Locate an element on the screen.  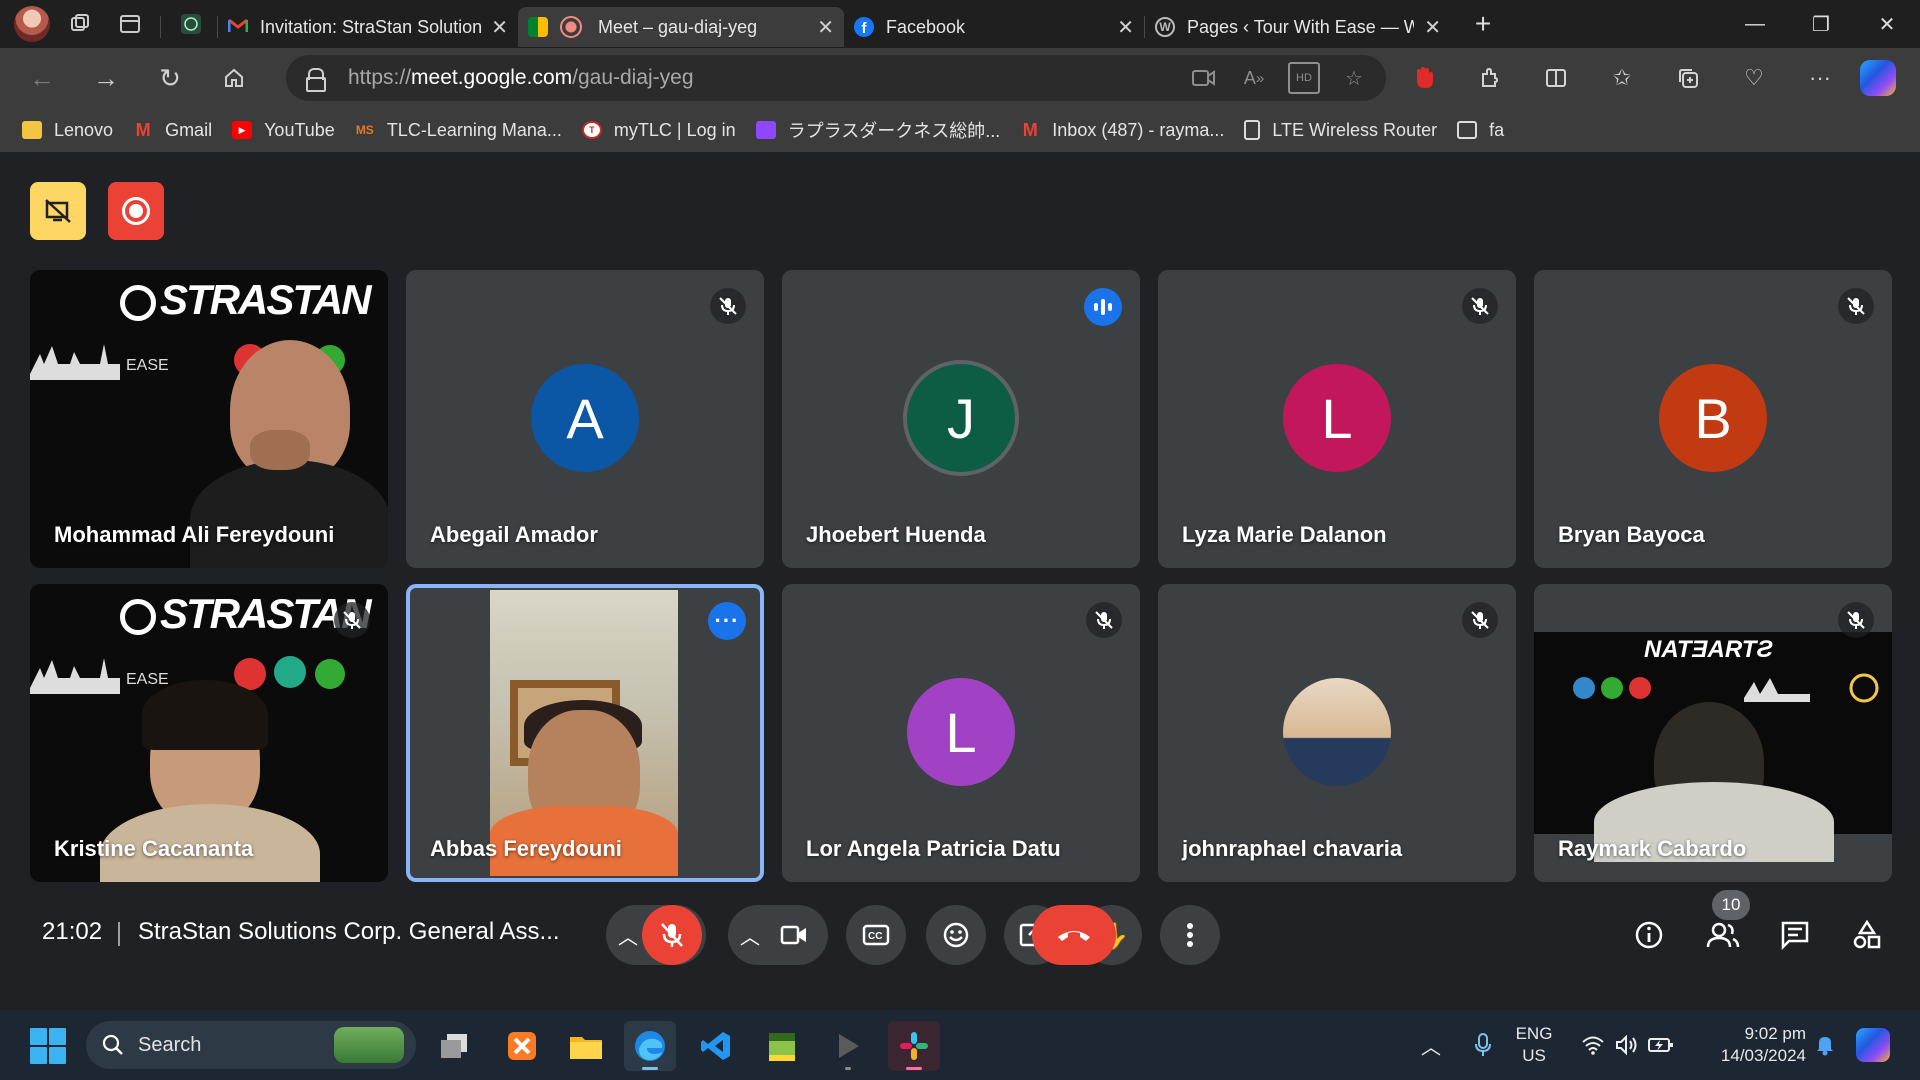
tab-title: Pages ‹ Tour With Ease — Wc is located at coordinates (1301, 26).